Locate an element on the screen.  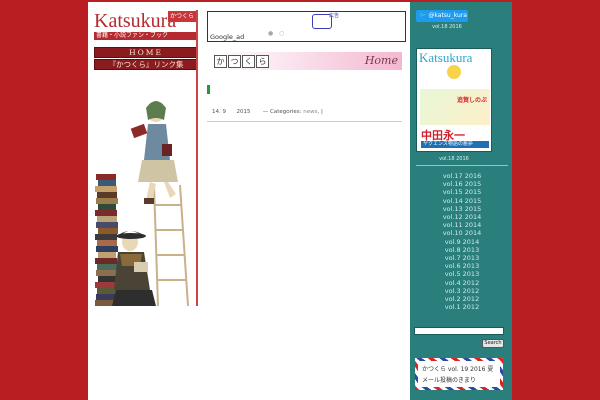
mail-submission-banner: かつくら vol. 19 2016 夏 メール投稿のきまり is located at coordinates (459, 374).